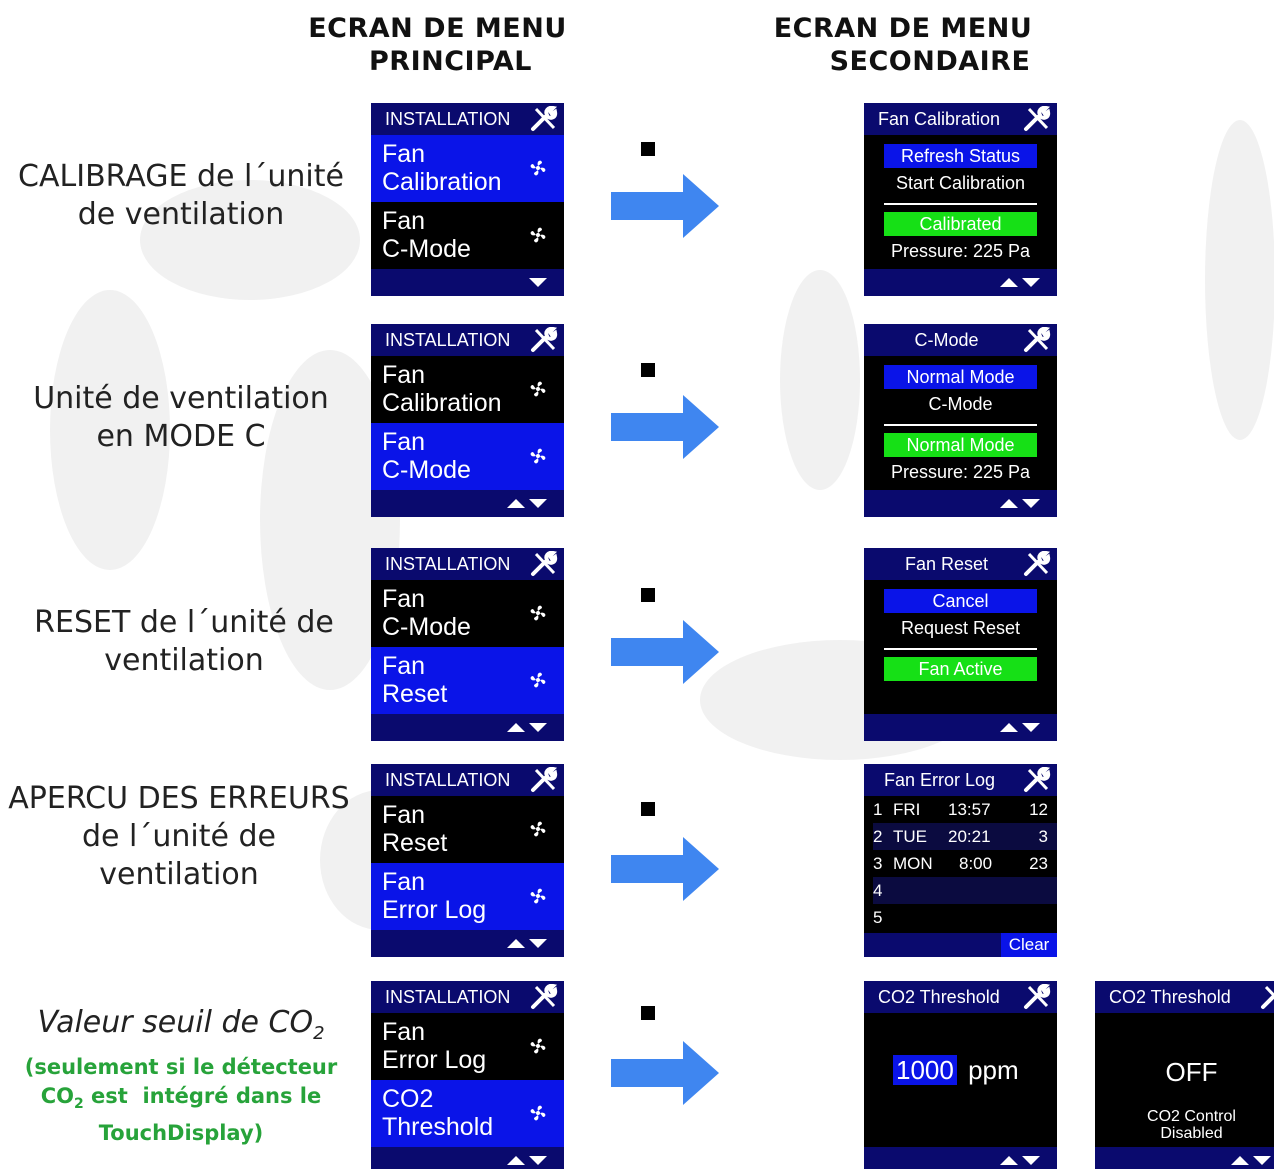 The image size is (1274, 1169). Describe the element at coordinates (1191, 1133) in the screenshot. I see `co2-control-status-line2: Disabled` at that location.